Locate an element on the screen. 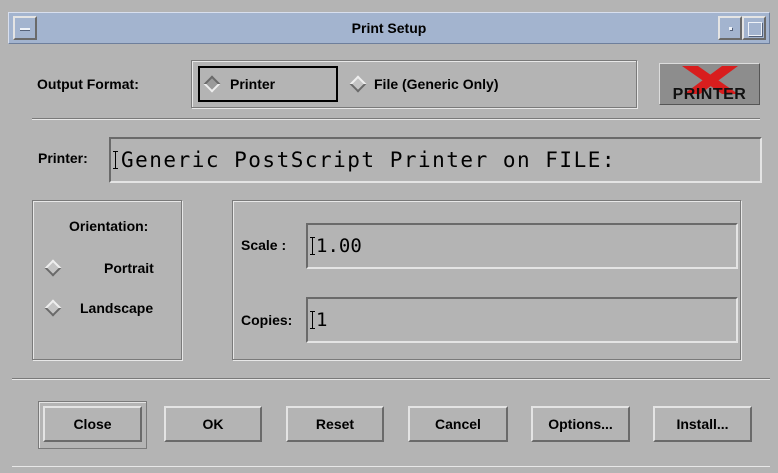  window-title: Print Setup is located at coordinates (389, 28).